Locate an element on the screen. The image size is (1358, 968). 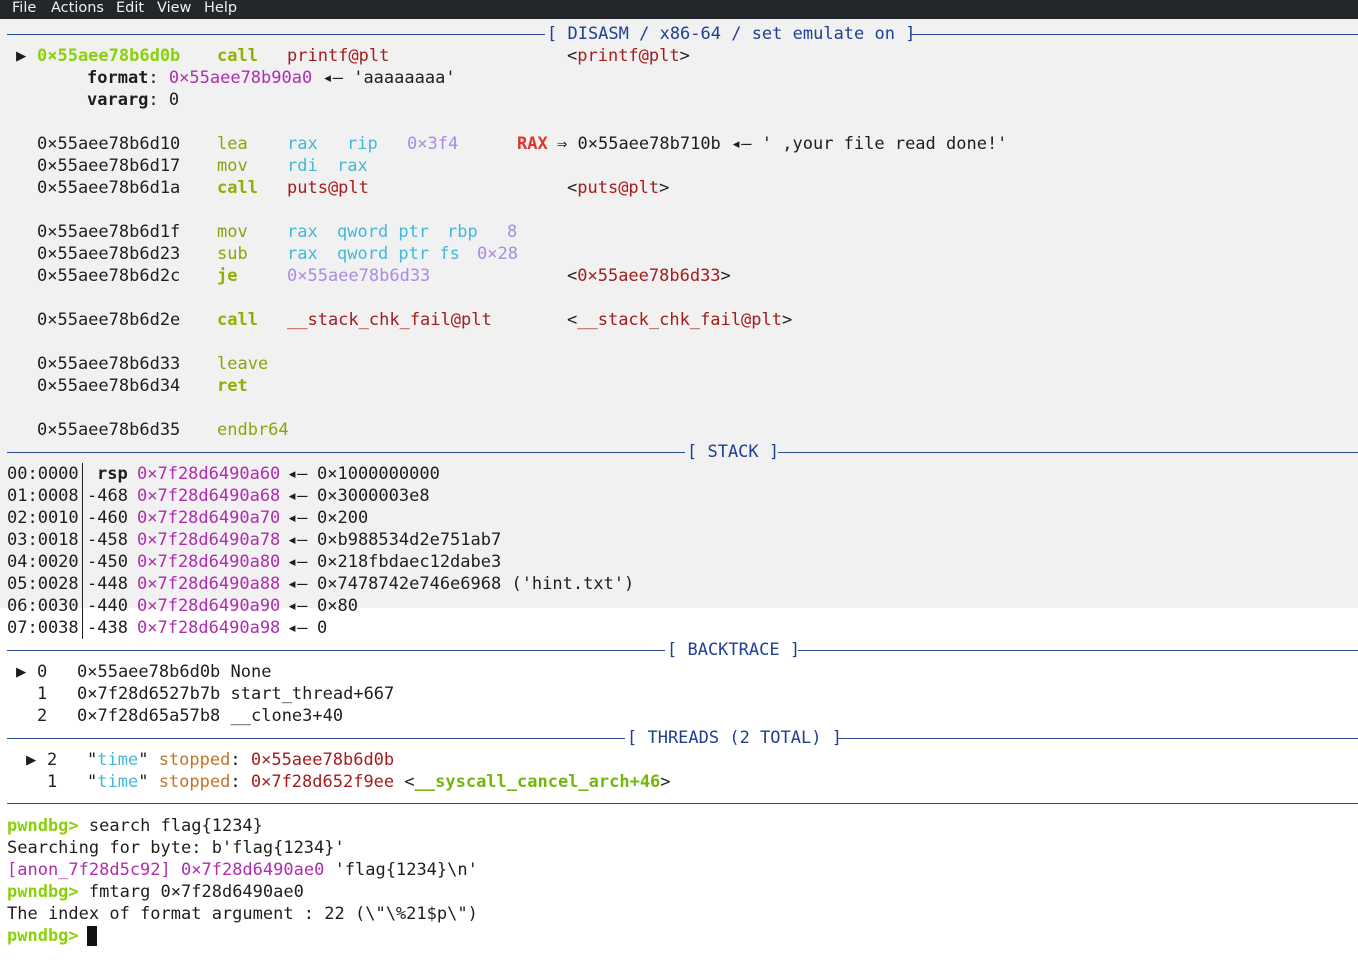
thread-info: "time" stopped: 0×55aee78b6d0b is located at coordinates (241, 760).